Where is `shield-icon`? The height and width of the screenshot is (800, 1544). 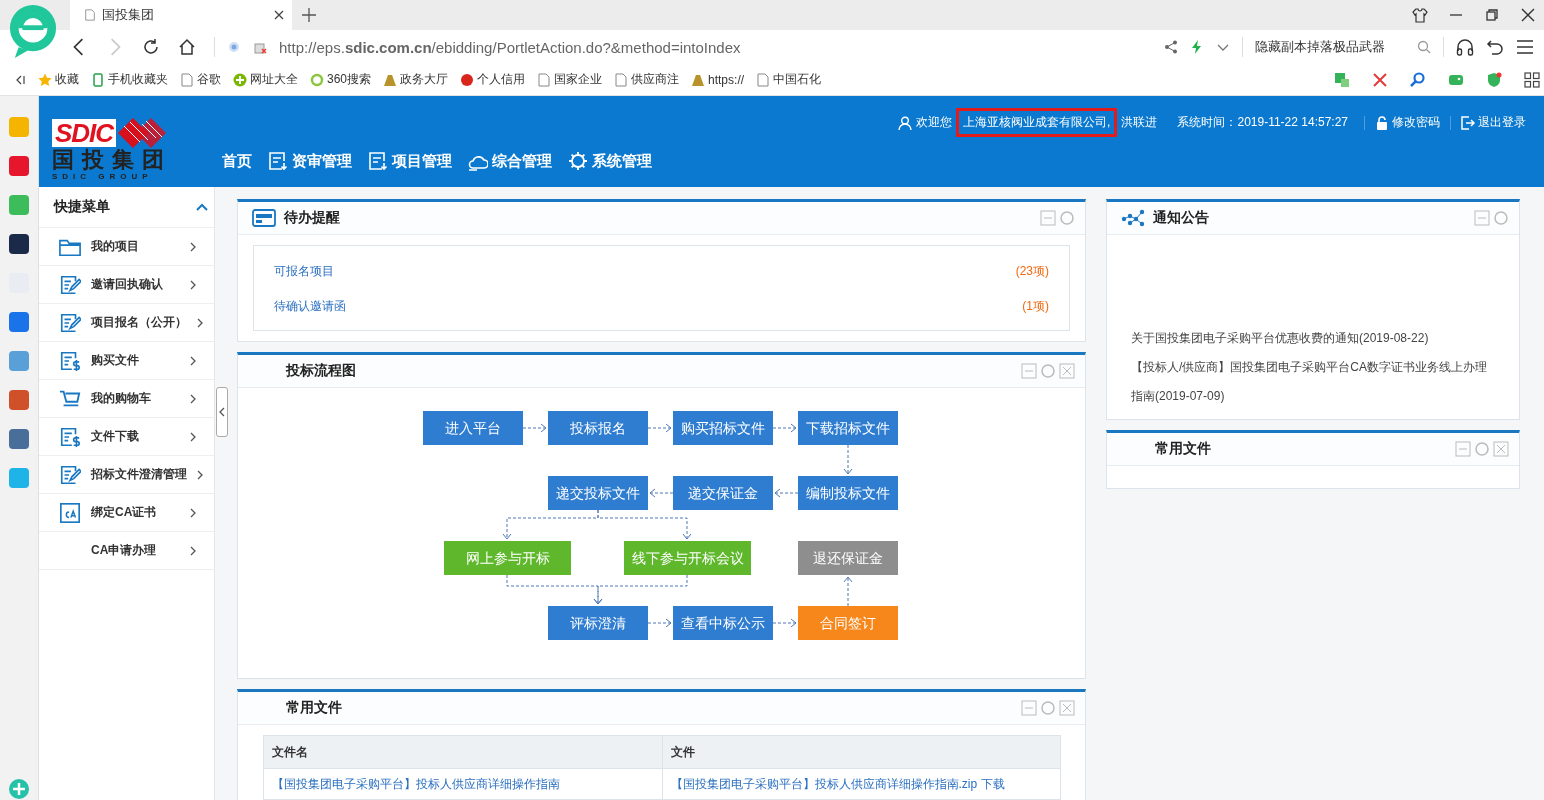 shield-icon is located at coordinates (1494, 79).